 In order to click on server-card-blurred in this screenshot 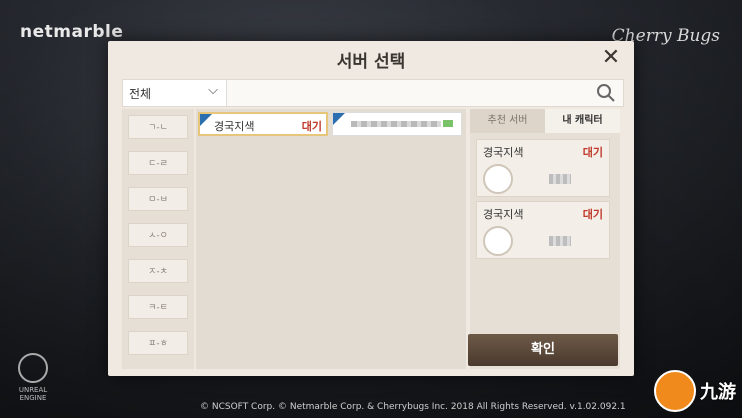, I will do `click(397, 124)`.